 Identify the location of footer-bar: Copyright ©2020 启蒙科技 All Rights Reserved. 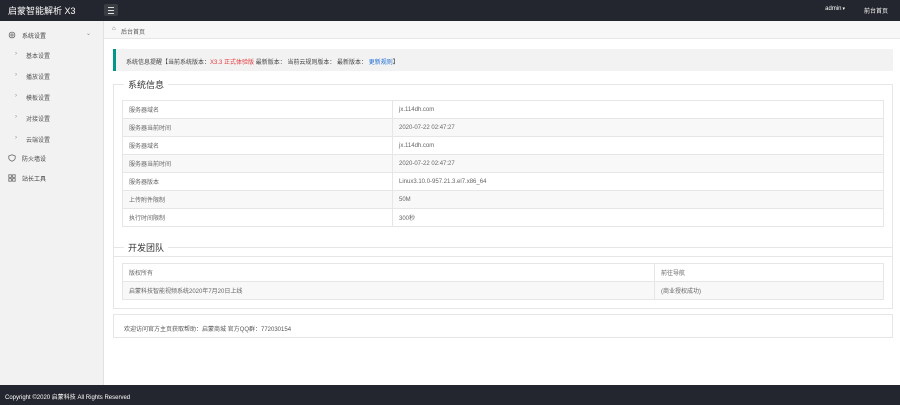
(450, 395).